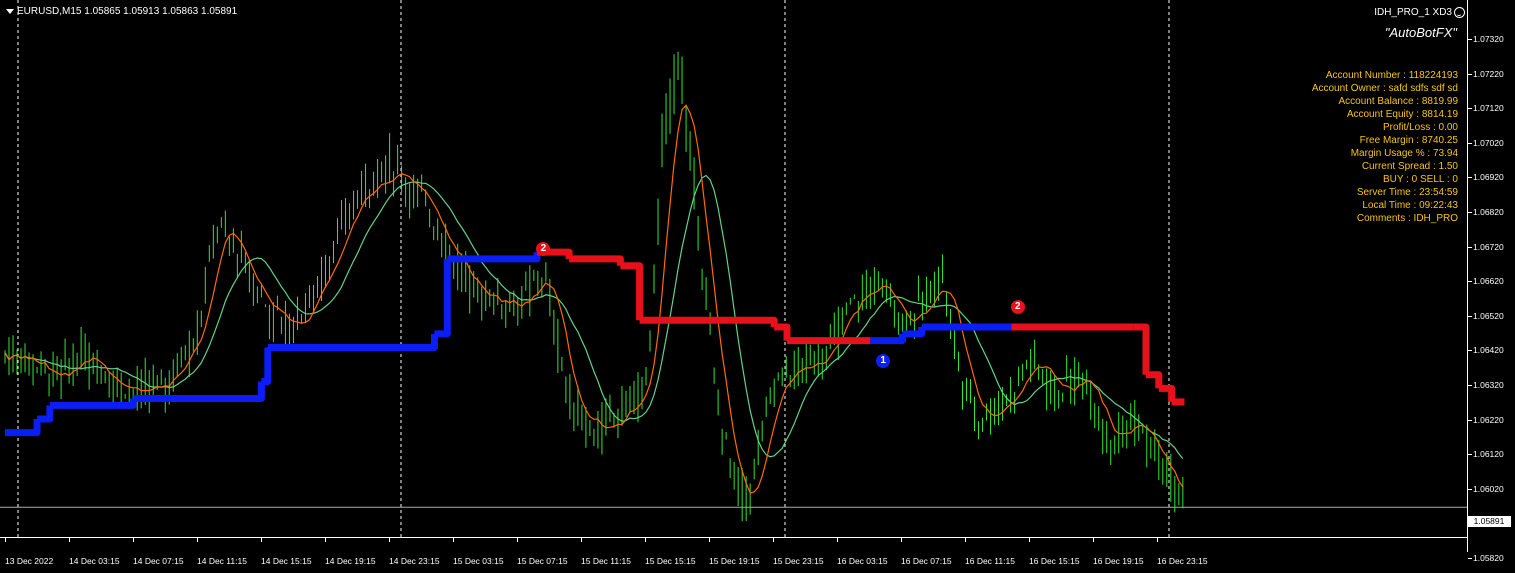 The image size is (1515, 573). I want to click on time-label: 15 Dec 07:15, so click(542, 561).